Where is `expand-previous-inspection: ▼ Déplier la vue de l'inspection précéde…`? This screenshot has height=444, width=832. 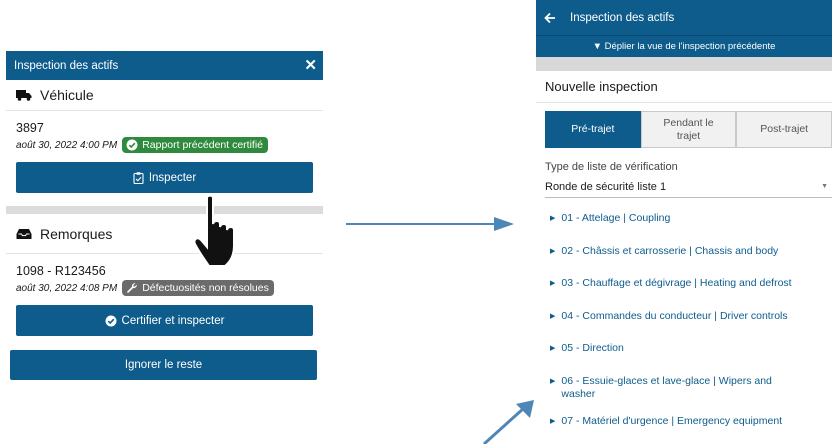 expand-previous-inspection: ▼ Déplier la vue de l'inspection précéde… is located at coordinates (684, 46).